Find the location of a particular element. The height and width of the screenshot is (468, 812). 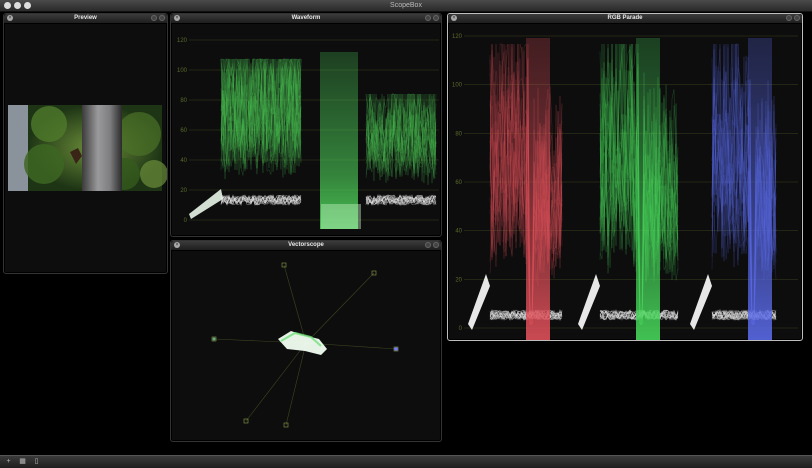

preview-panel-header: × Preview is located at coordinates (85, 19).